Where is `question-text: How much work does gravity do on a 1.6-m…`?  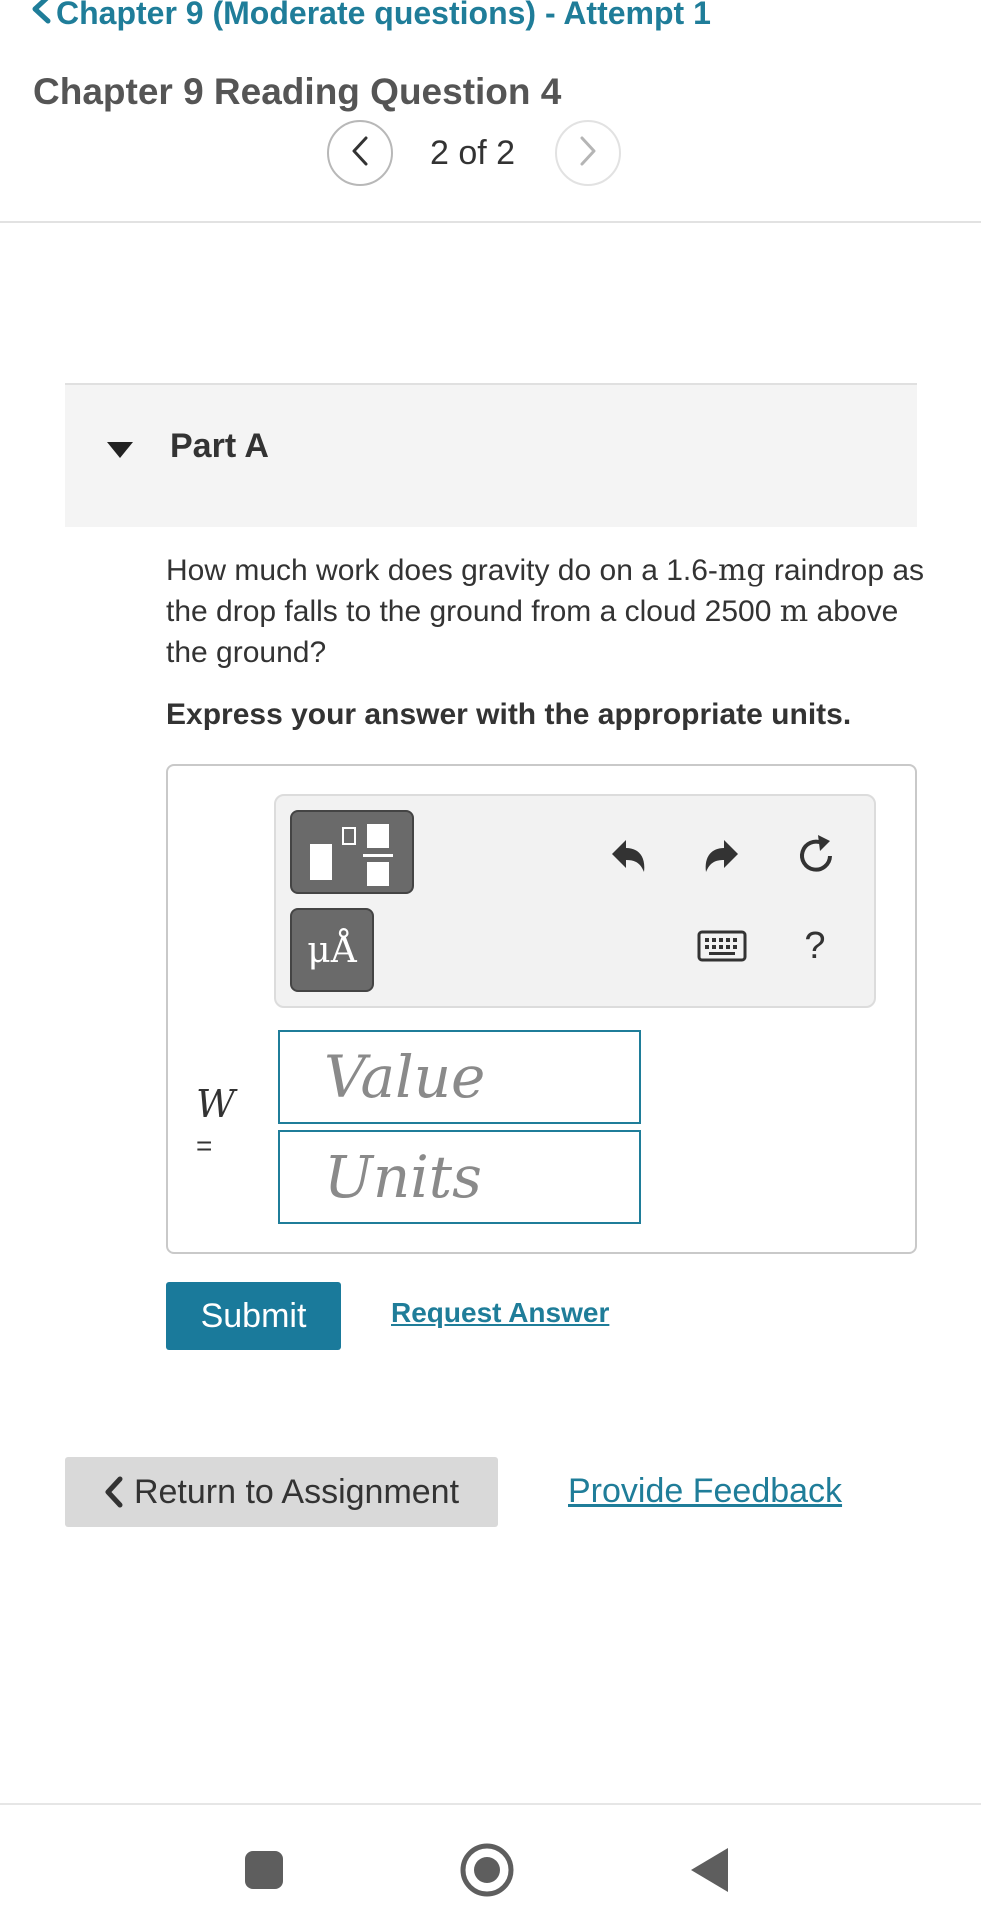
question-text: How much work does gravity do on a 1.6-m… is located at coordinates (546, 611).